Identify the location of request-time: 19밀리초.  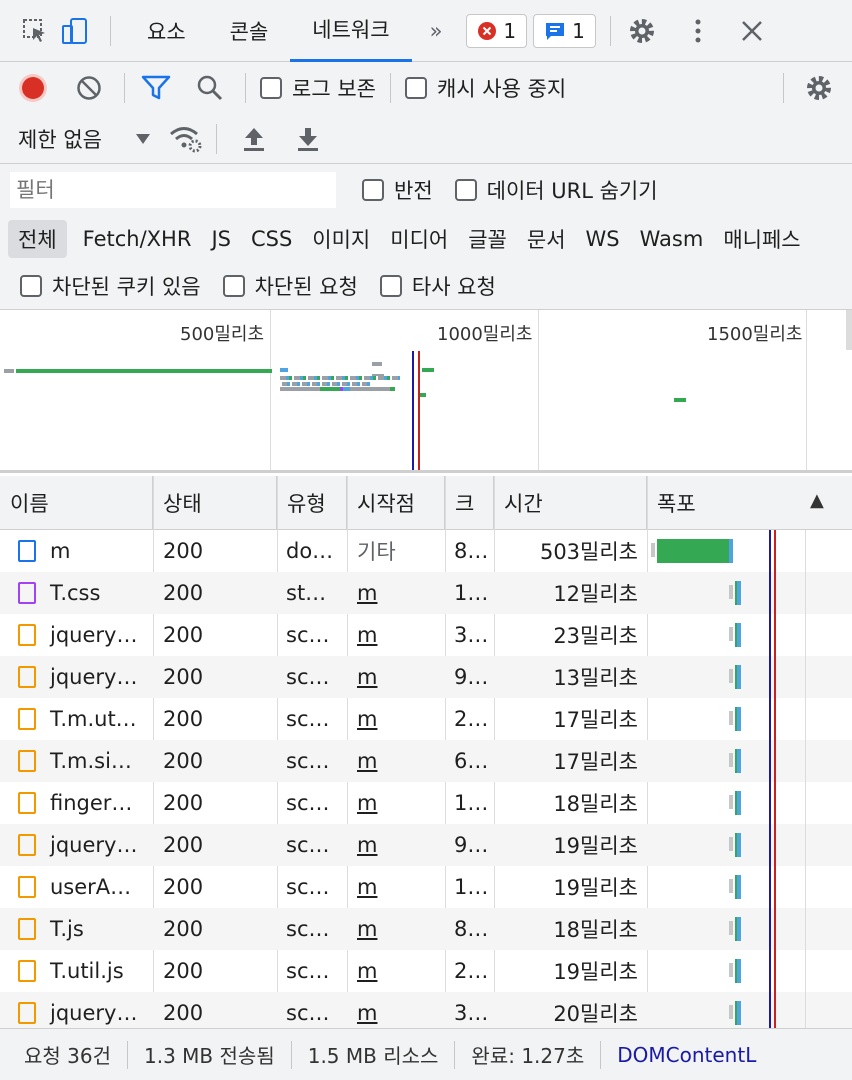
(595, 846).